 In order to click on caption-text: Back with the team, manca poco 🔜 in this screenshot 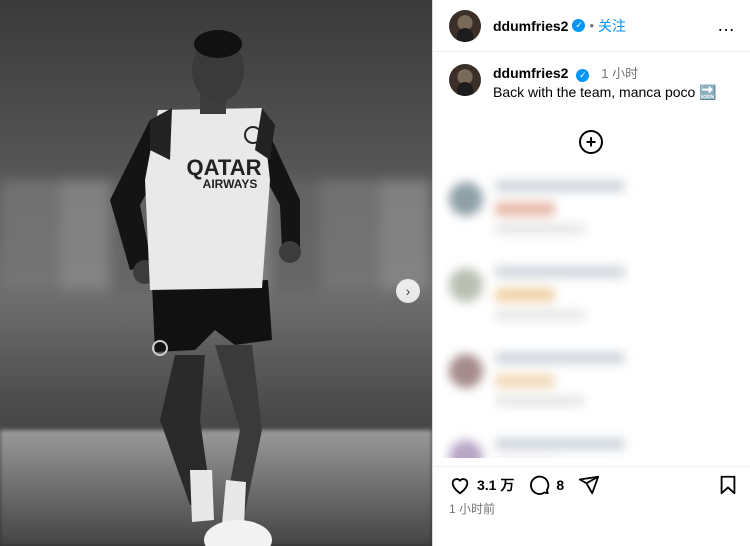, I will do `click(605, 92)`.